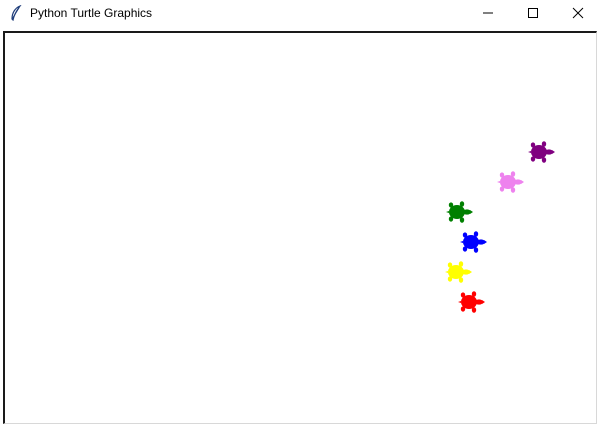 Image resolution: width=600 pixels, height=426 pixels. What do you see at coordinates (472, 302) in the screenshot?
I see `turtle-red` at bounding box center [472, 302].